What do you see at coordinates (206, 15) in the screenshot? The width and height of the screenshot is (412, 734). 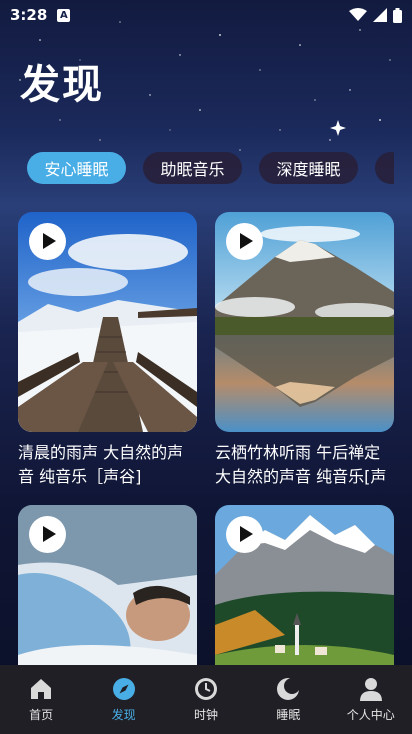 I see `status-bar: 3:28 A` at bounding box center [206, 15].